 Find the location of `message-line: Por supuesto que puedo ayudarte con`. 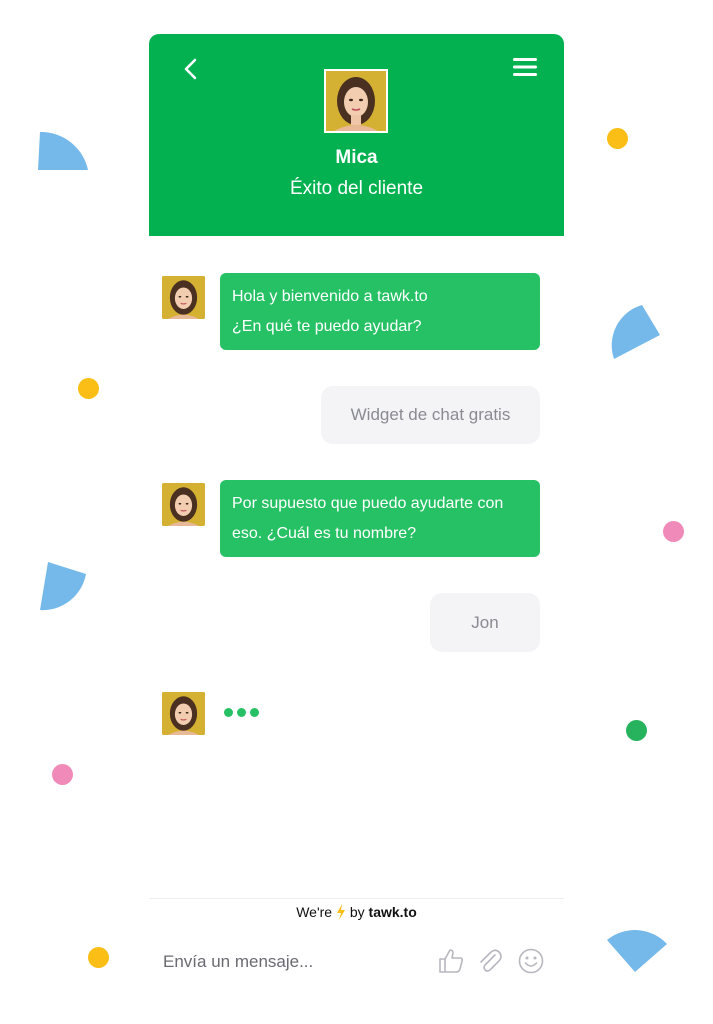

message-line: Por supuesto que puedo ayudarte con is located at coordinates (368, 503).